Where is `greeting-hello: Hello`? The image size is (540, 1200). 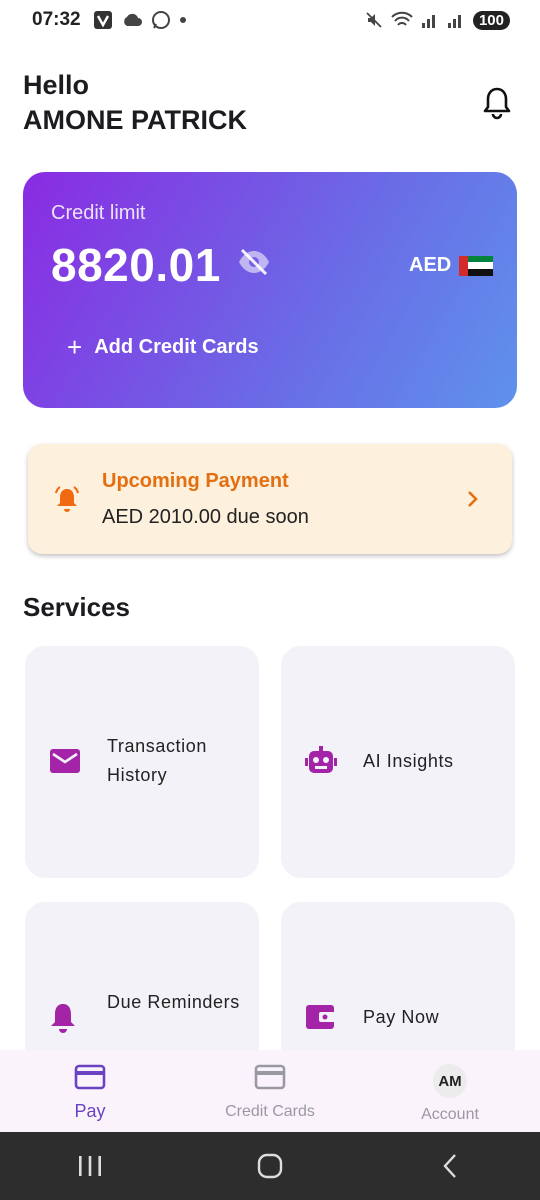
greeting-hello: Hello is located at coordinates (56, 85).